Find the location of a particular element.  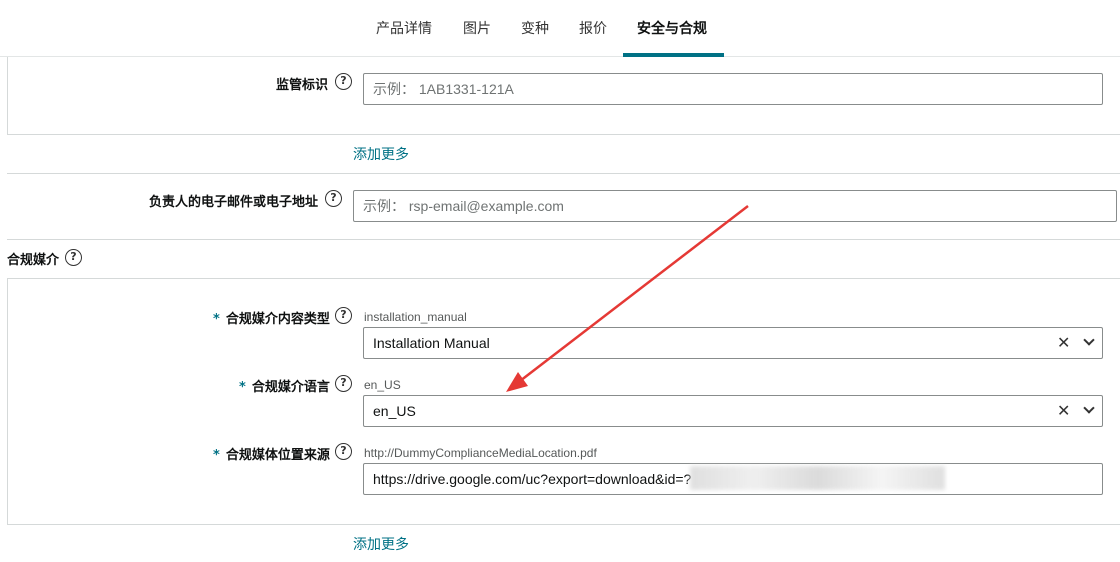

arrow-head is located at coordinates (517, 382).